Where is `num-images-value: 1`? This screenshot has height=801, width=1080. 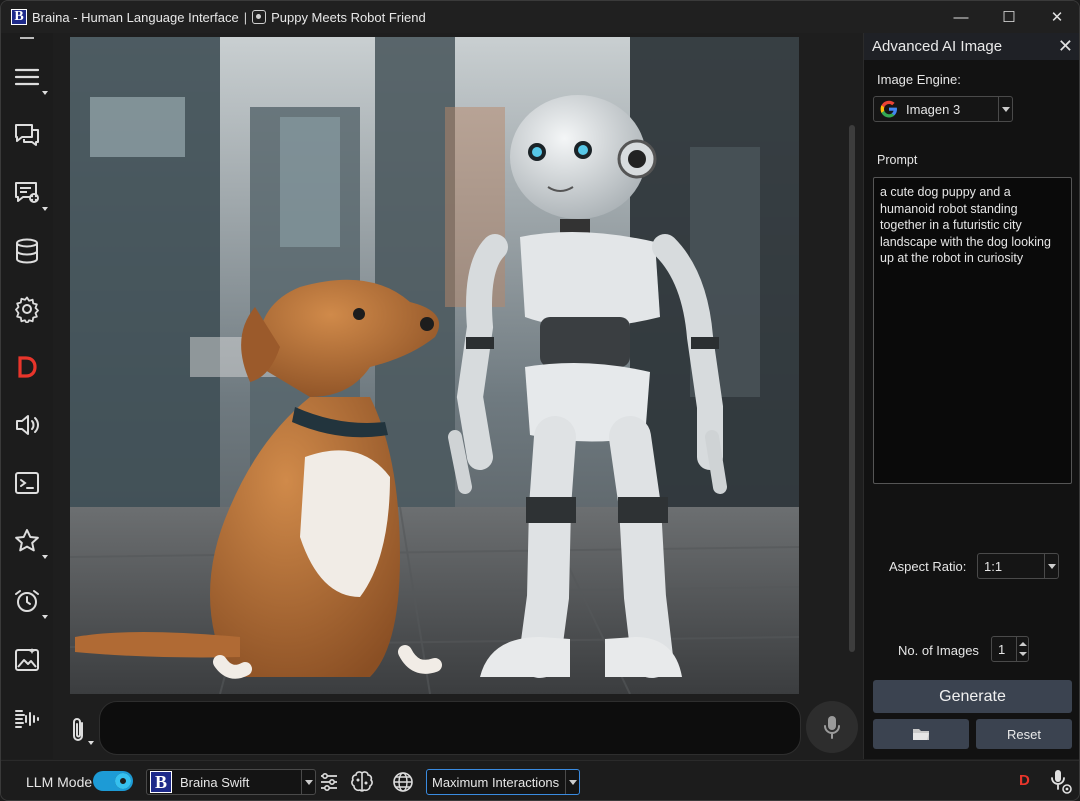 num-images-value: 1 is located at coordinates (1002, 649).